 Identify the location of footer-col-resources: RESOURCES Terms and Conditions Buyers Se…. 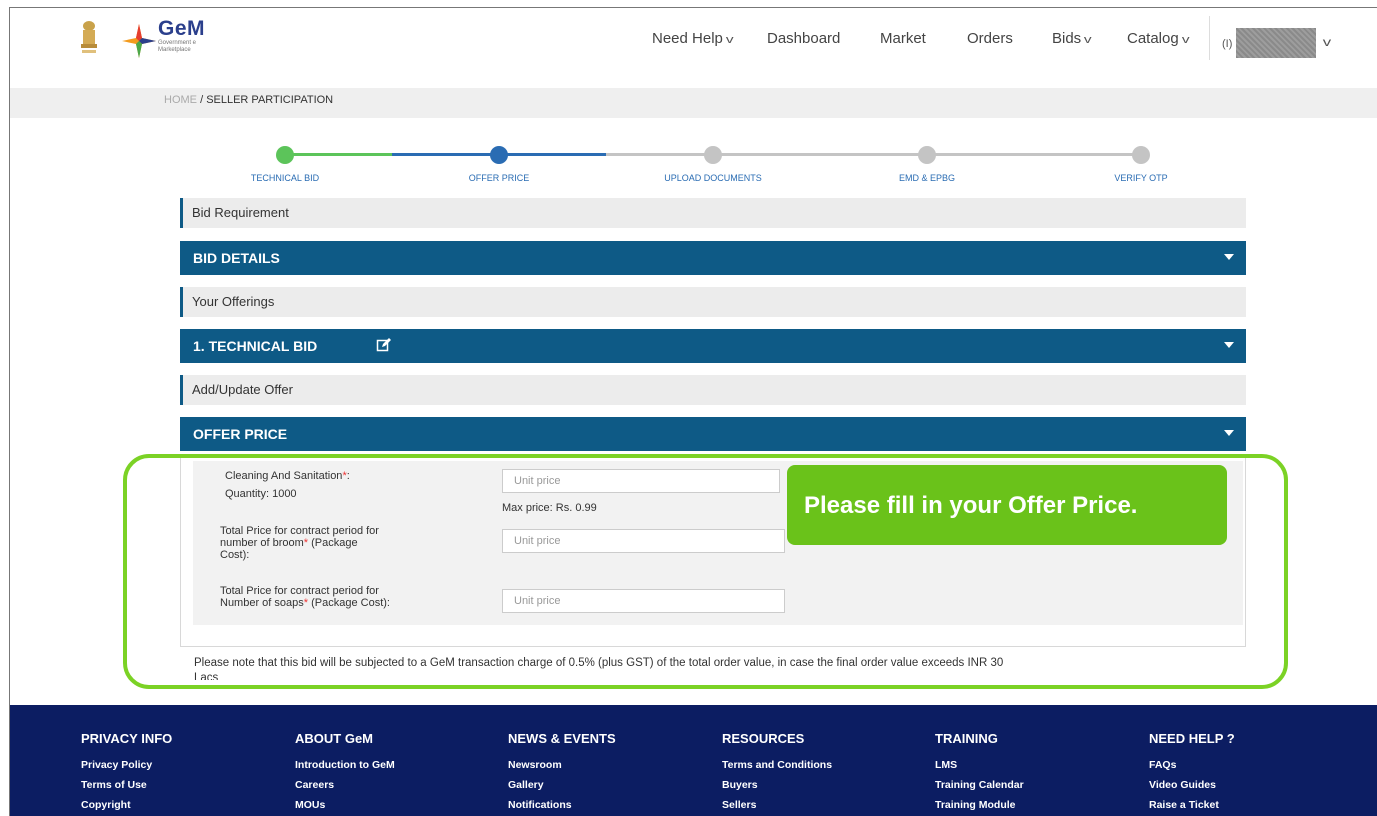
(777, 773).